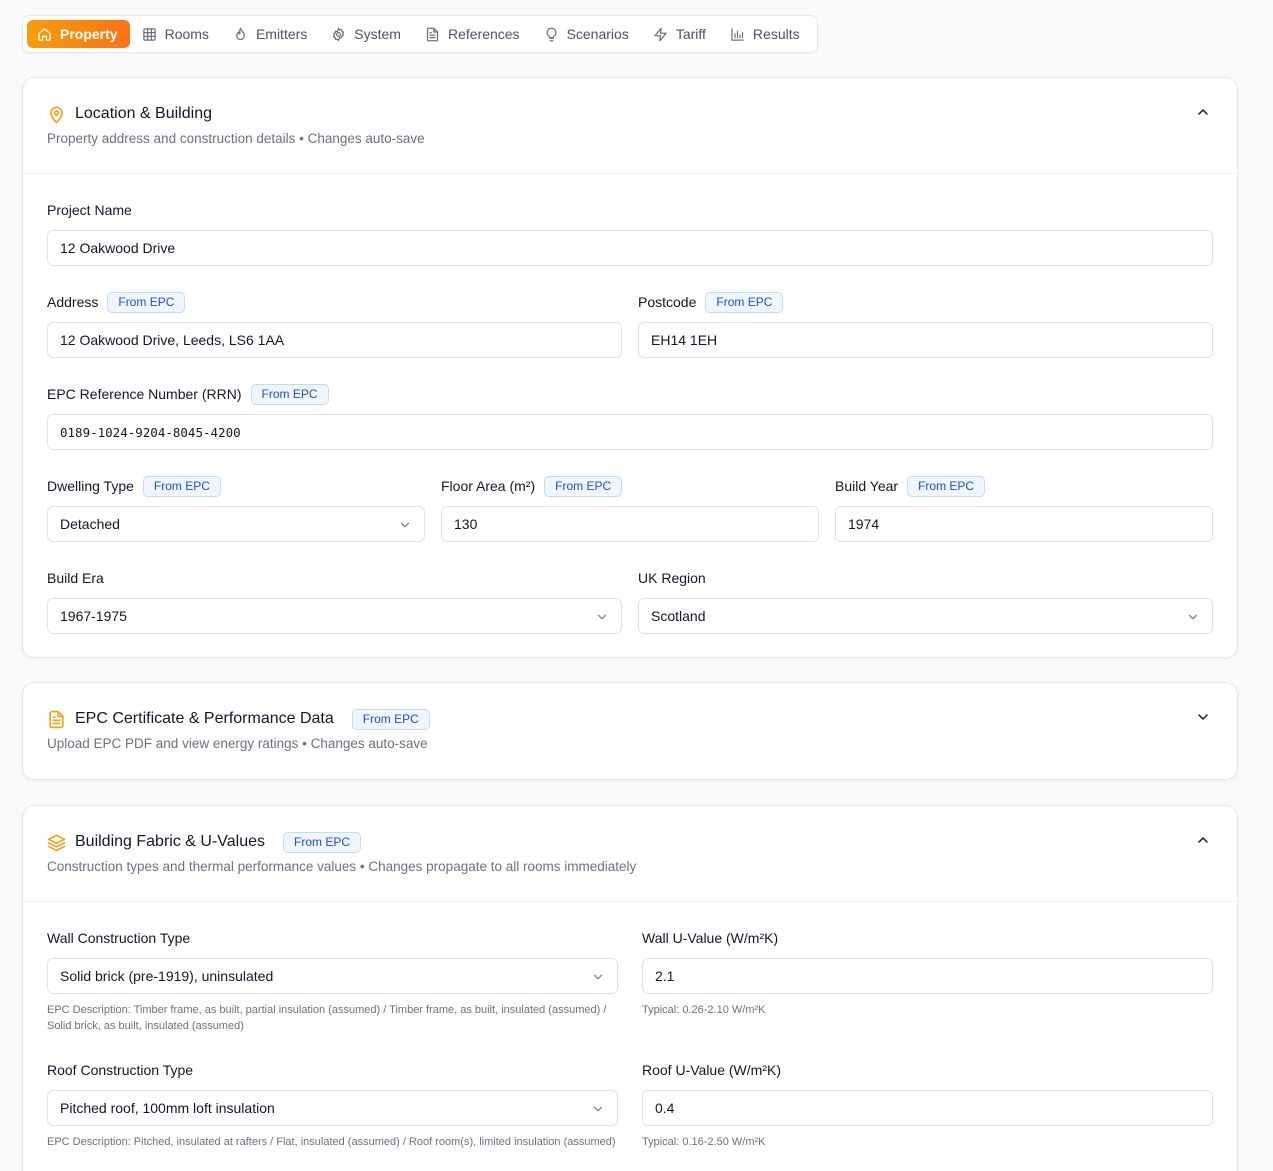  Describe the element at coordinates (925, 616) in the screenshot. I see `uk-region-select: Scotland` at that location.